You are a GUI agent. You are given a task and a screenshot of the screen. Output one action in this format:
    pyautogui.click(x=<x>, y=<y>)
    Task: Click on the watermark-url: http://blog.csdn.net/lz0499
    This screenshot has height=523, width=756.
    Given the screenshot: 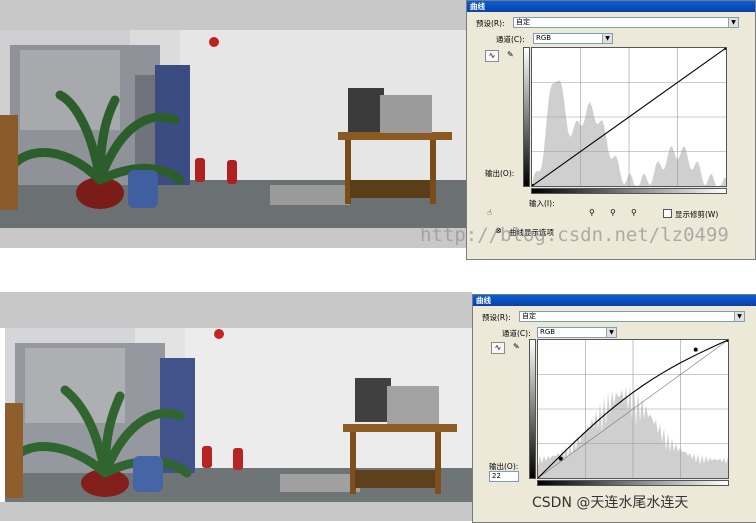 What is the action you would take?
    pyautogui.click(x=574, y=235)
    